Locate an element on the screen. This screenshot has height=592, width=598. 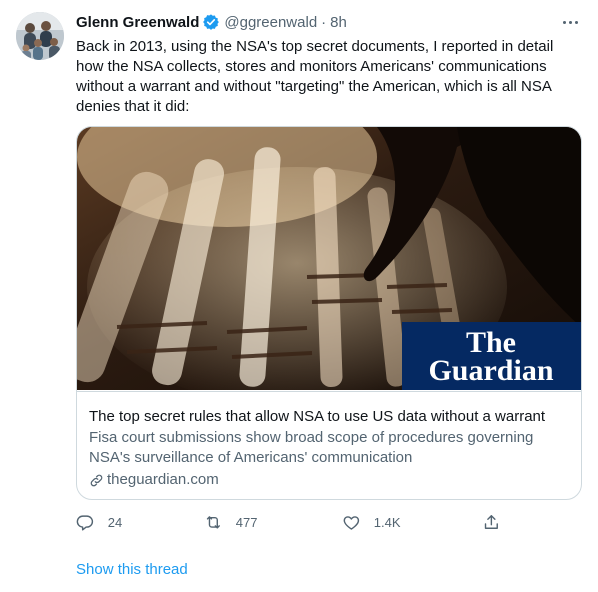
link-icon is located at coordinates (96, 480).